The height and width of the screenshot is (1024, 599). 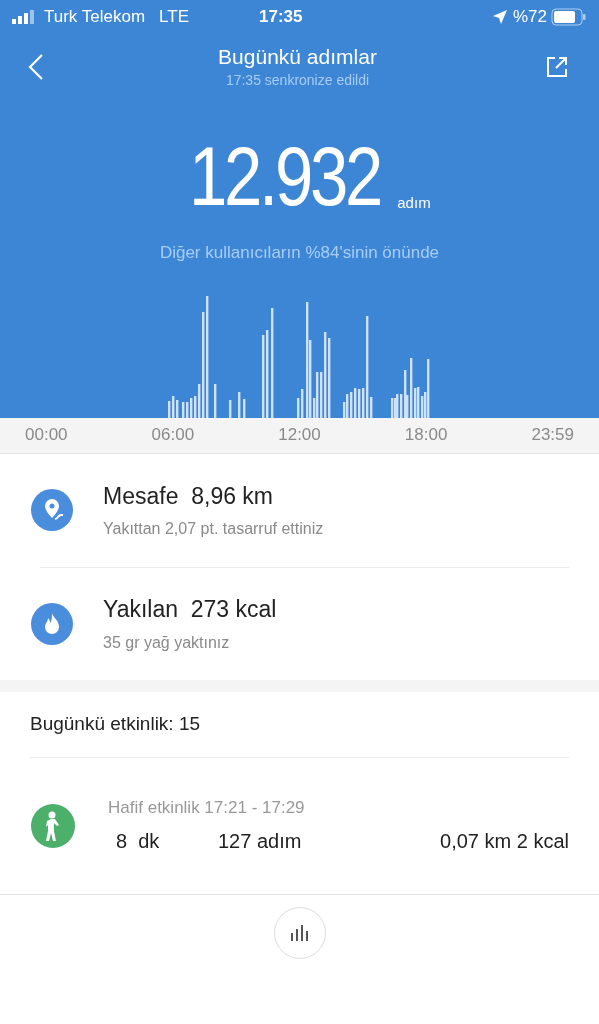 I want to click on ranking-text: Diğer kullanıcıların %84'sinin önünde, so click(x=299, y=253).